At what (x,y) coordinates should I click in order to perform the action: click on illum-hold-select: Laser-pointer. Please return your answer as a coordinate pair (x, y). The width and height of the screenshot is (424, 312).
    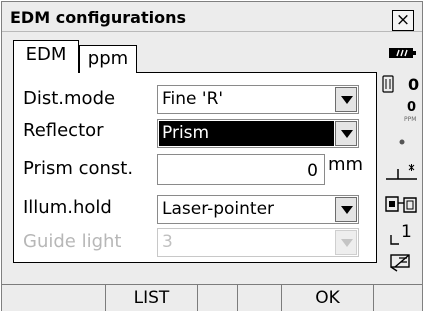
    Looking at the image, I should click on (258, 209).